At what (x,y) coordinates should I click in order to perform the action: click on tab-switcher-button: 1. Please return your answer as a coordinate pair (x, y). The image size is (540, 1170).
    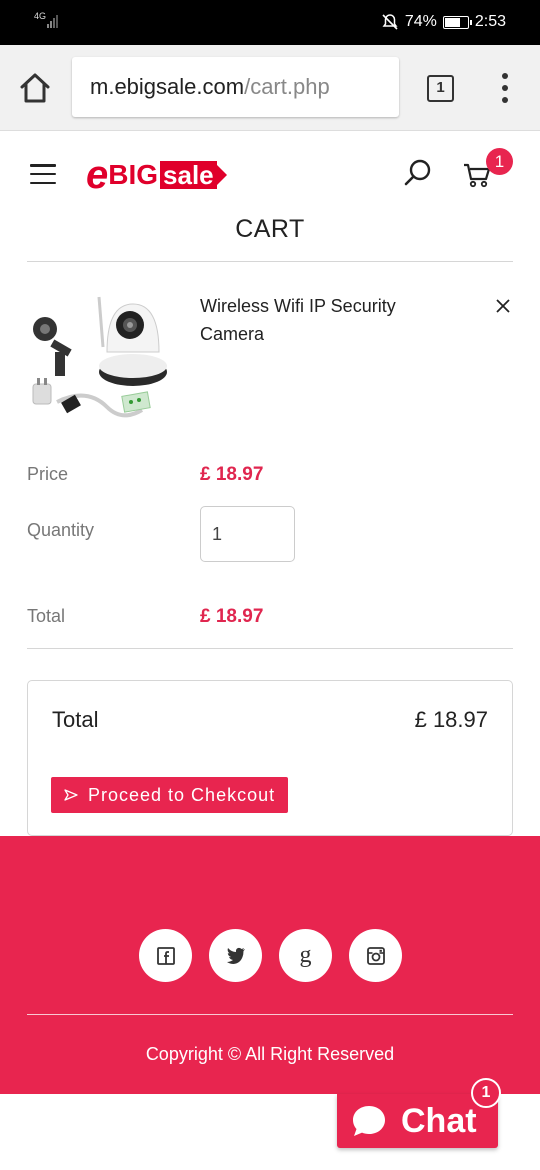
    Looking at the image, I should click on (440, 88).